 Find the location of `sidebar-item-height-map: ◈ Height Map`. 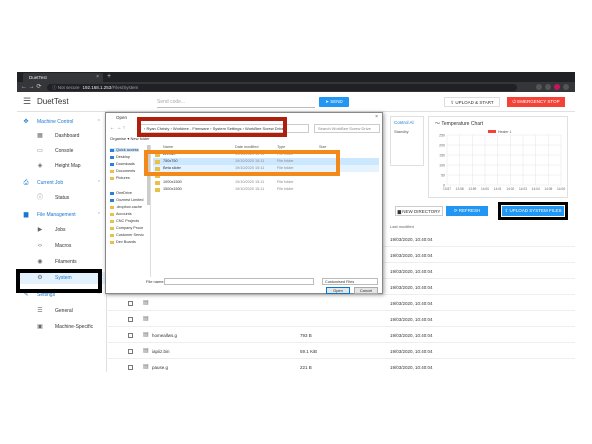

sidebar-item-height-map: ◈ Height Map is located at coordinates (62, 166).